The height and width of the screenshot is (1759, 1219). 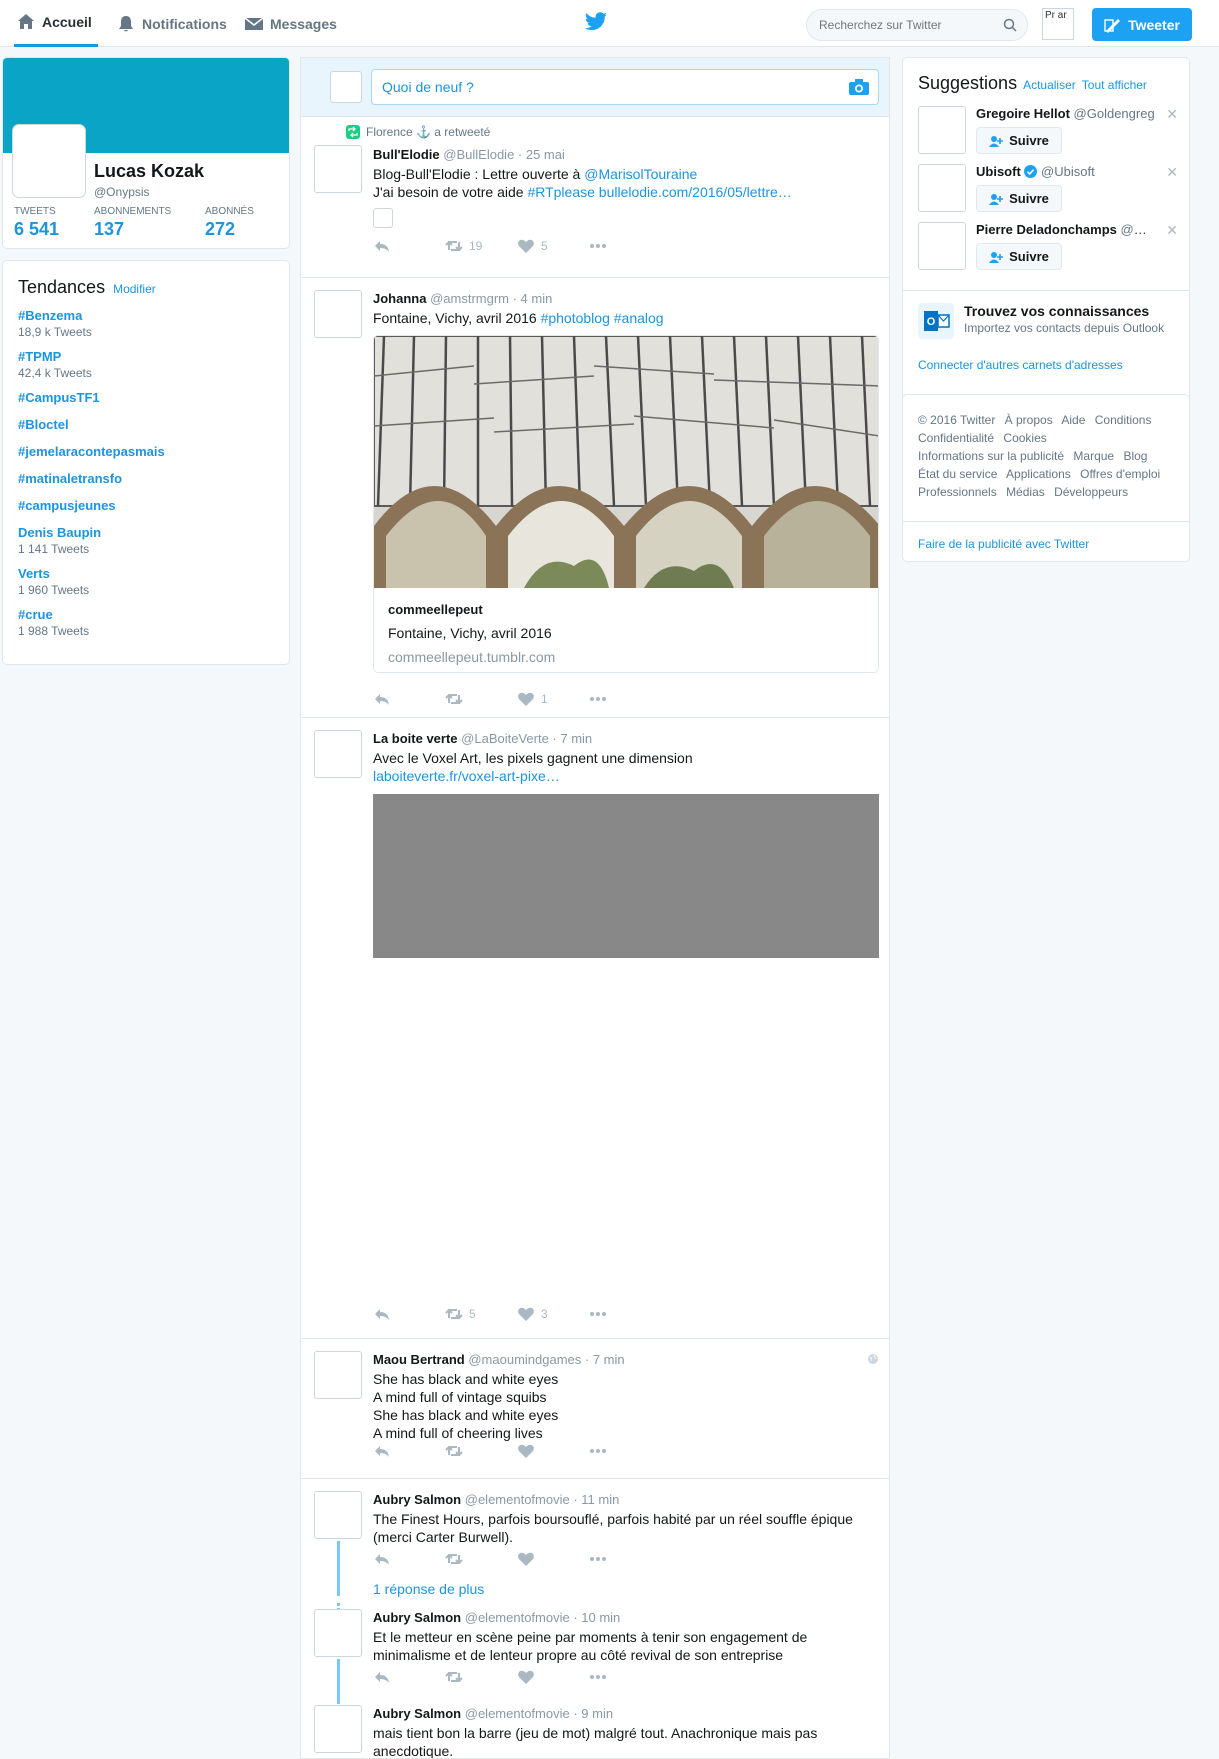 What do you see at coordinates (36, 223) in the screenshot?
I see `stat-tweets: Tweets 6 541` at bounding box center [36, 223].